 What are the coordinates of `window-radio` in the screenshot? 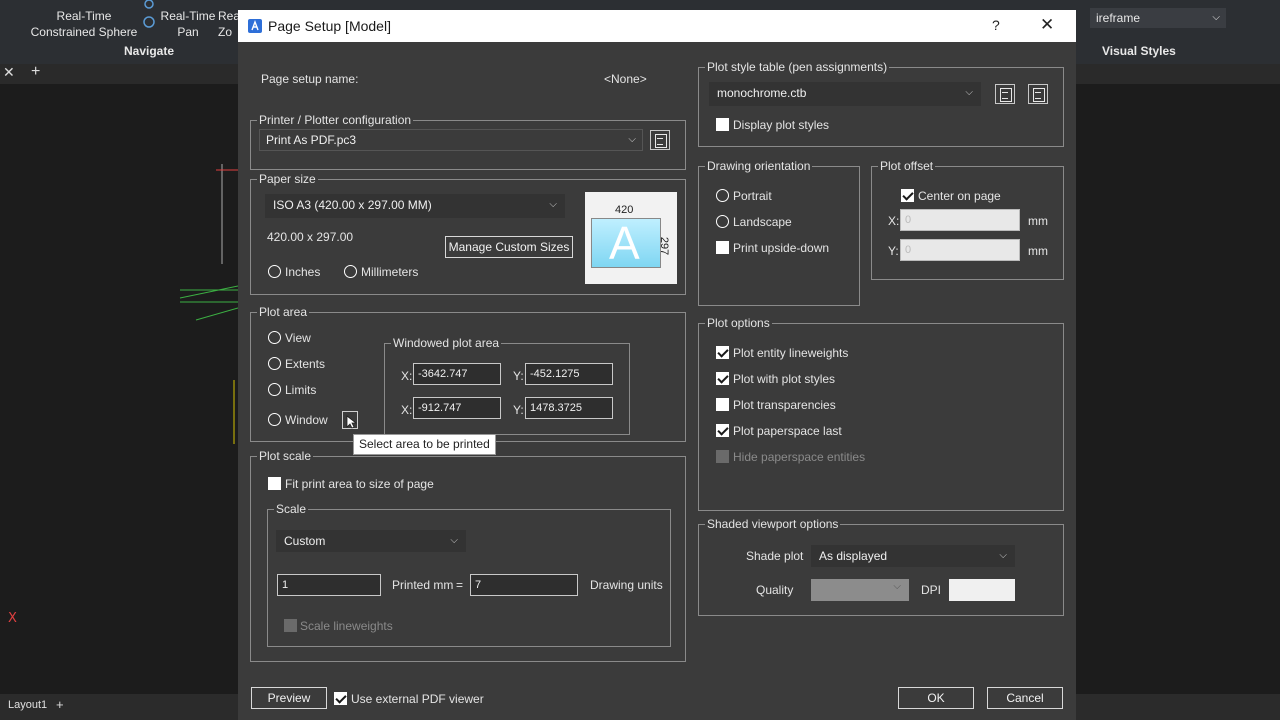 It's located at (274, 419).